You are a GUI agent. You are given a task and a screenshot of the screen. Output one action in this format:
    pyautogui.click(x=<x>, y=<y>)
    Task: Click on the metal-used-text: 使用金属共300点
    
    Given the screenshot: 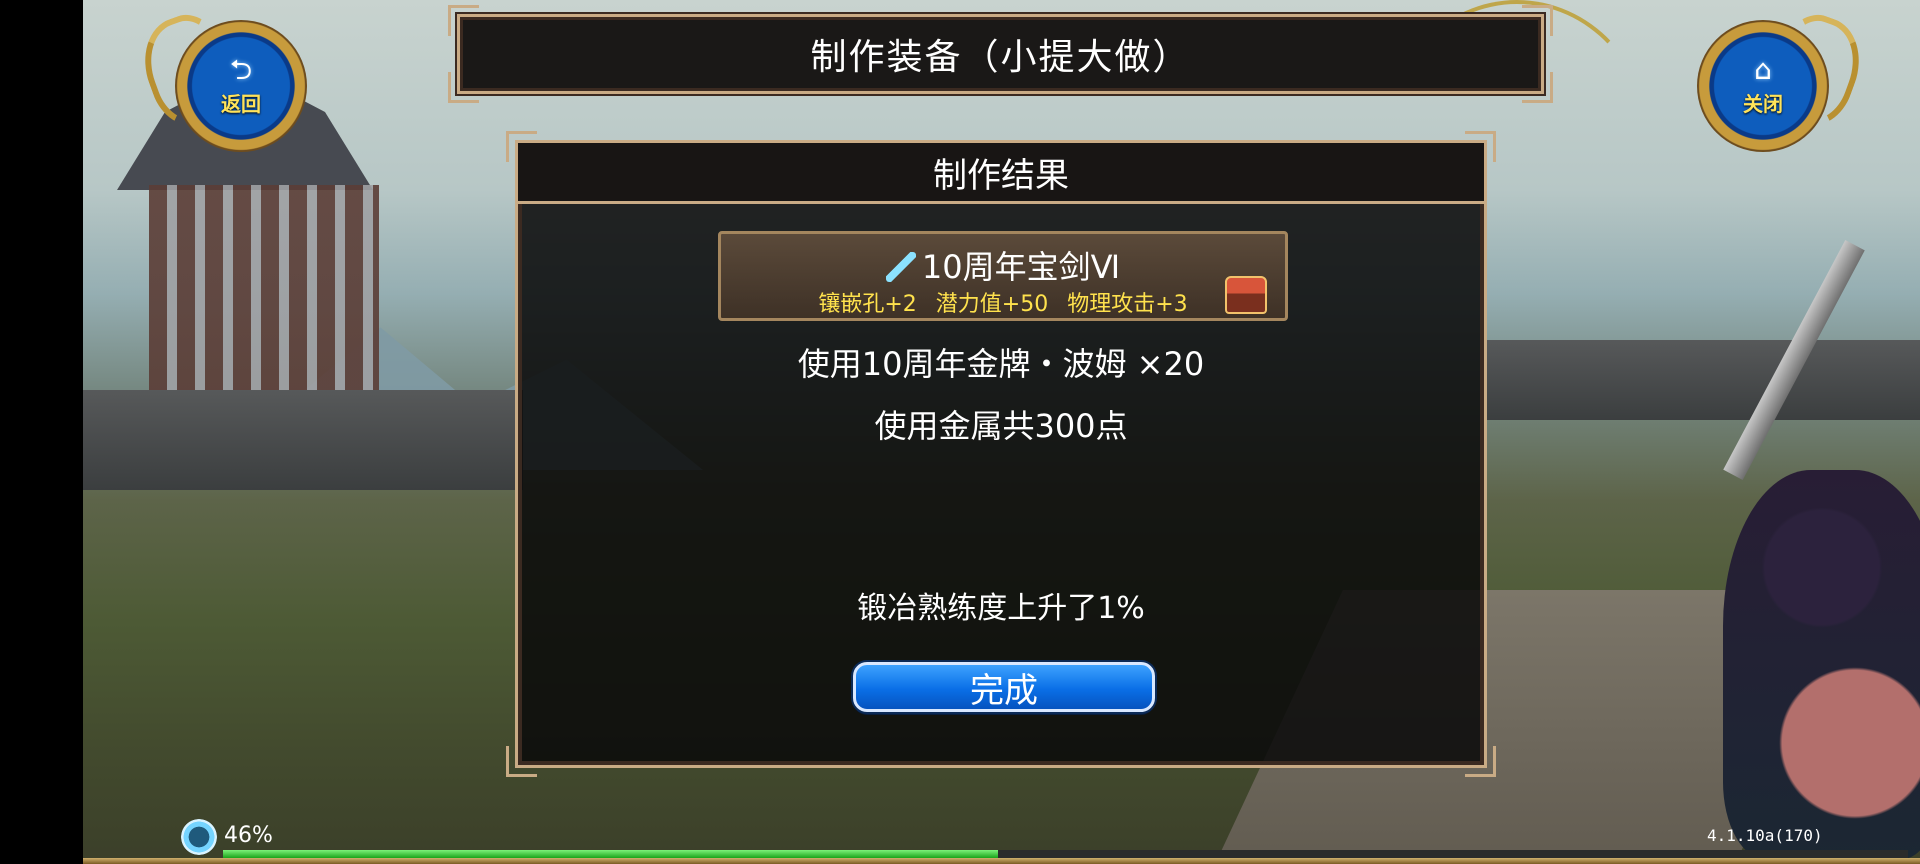 What is the action you would take?
    pyautogui.click(x=1001, y=426)
    